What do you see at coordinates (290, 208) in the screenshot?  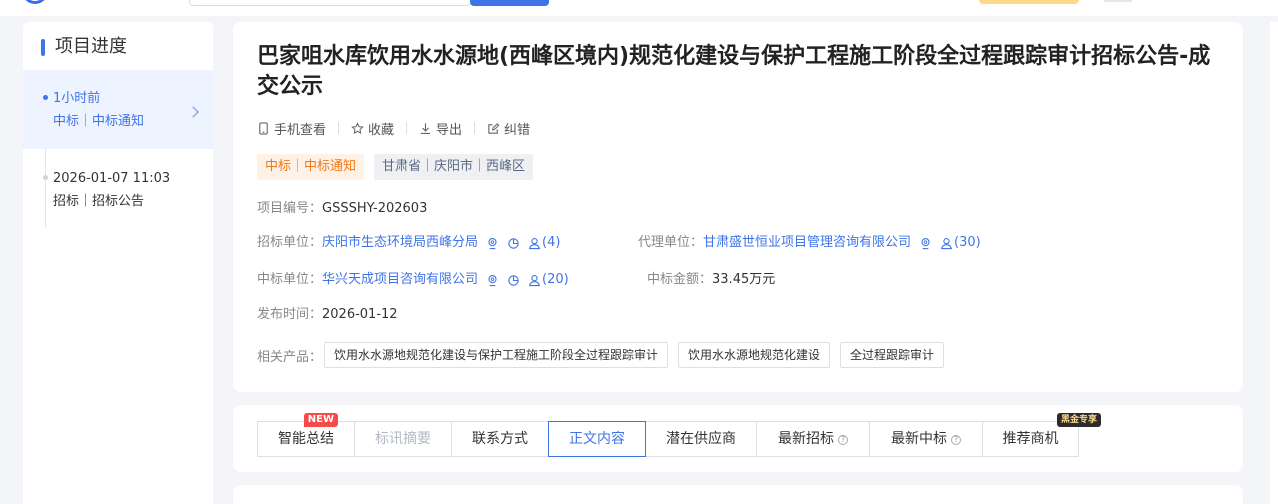 I see `project-number-label: 项目编号：` at bounding box center [290, 208].